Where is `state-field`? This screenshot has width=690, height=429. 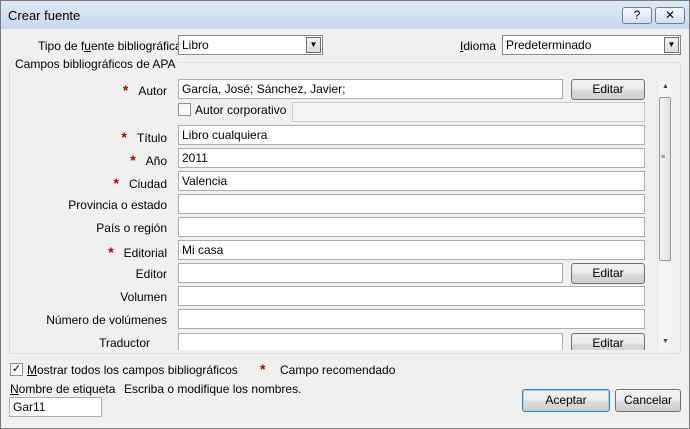 state-field is located at coordinates (411, 204).